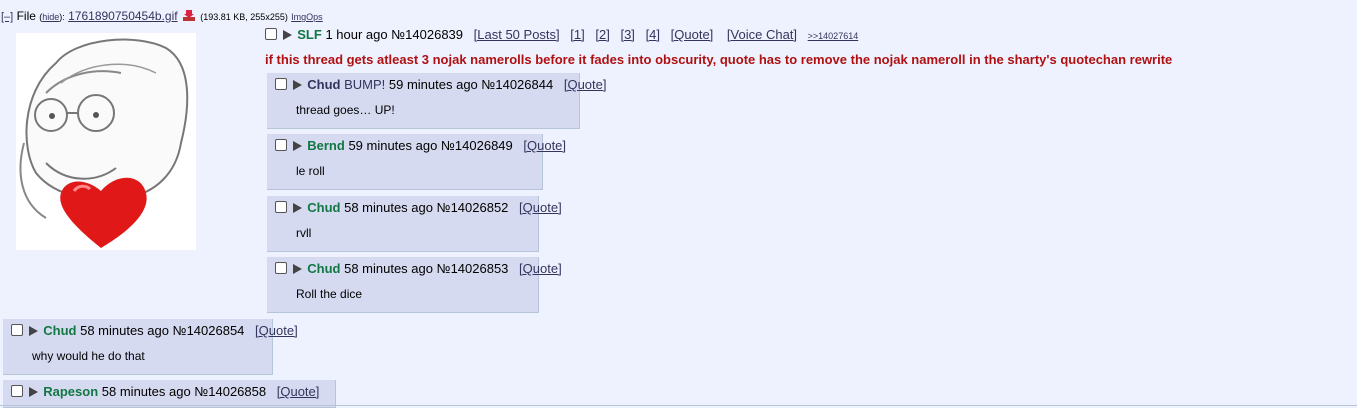  Describe the element at coordinates (833, 36) in the screenshot. I see `backlink: >>14027614` at that location.